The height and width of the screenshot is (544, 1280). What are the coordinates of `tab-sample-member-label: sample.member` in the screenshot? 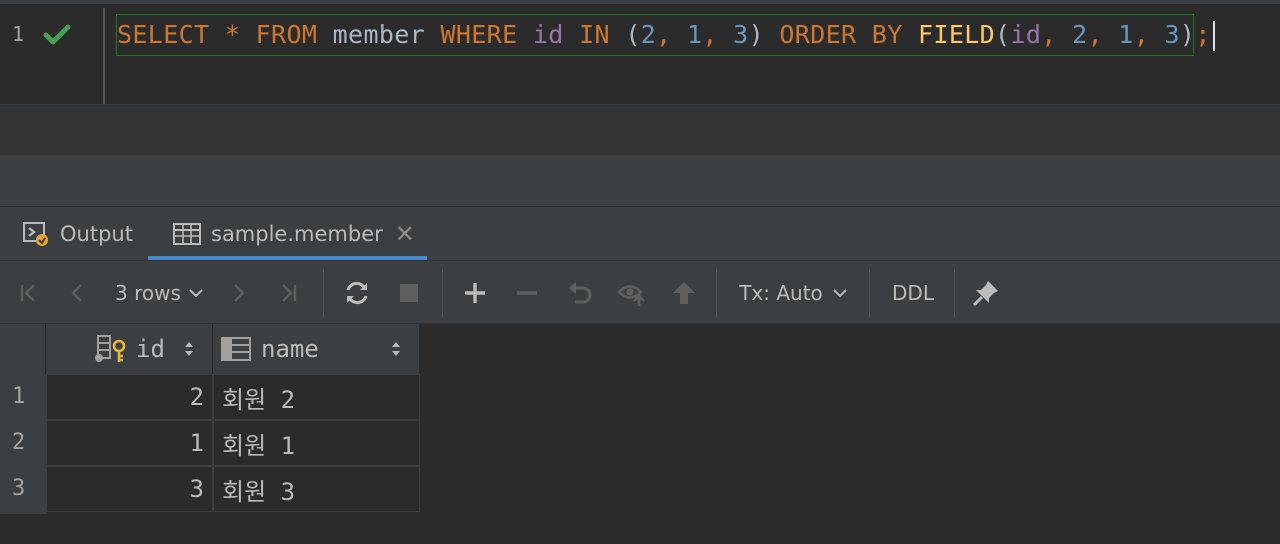 It's located at (297, 234).